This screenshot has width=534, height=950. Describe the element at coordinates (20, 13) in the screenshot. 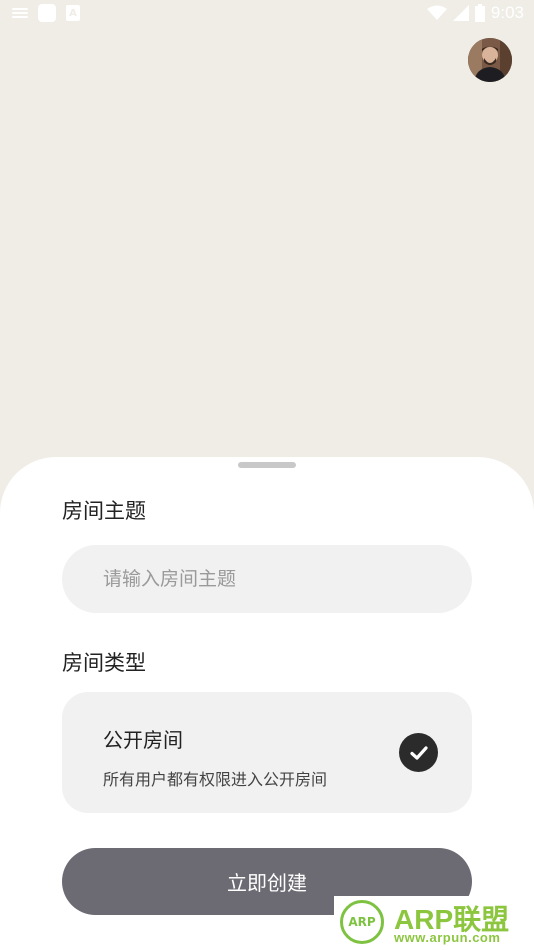

I see `notification-lines-icon` at that location.